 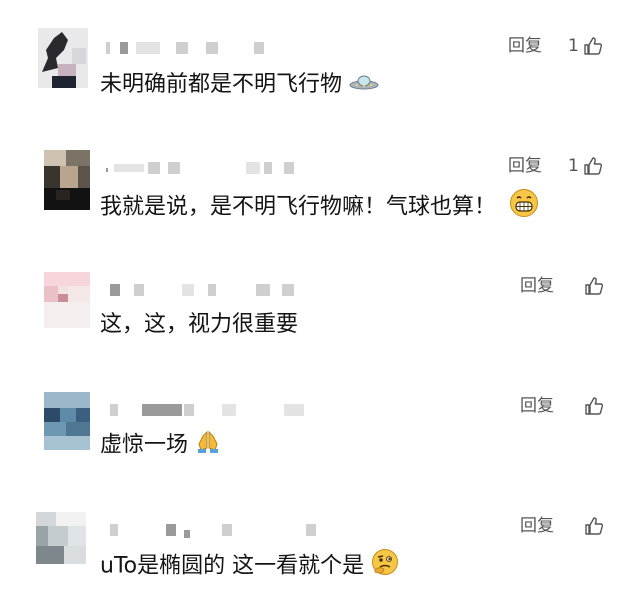 I want to click on ufo-emoji, so click(x=364, y=85).